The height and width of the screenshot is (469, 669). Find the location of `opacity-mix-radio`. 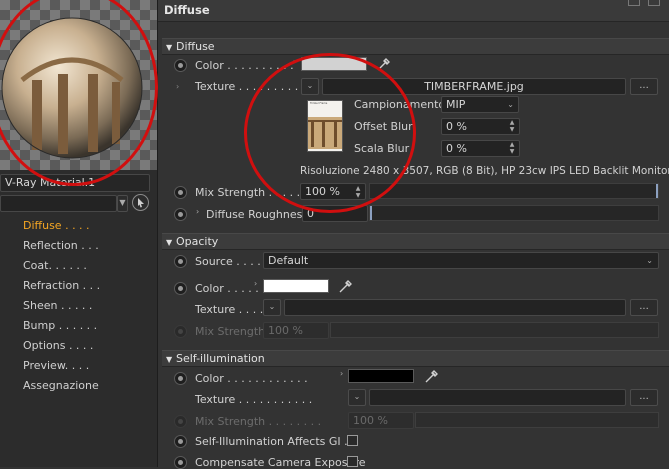

opacity-mix-radio is located at coordinates (180, 331).